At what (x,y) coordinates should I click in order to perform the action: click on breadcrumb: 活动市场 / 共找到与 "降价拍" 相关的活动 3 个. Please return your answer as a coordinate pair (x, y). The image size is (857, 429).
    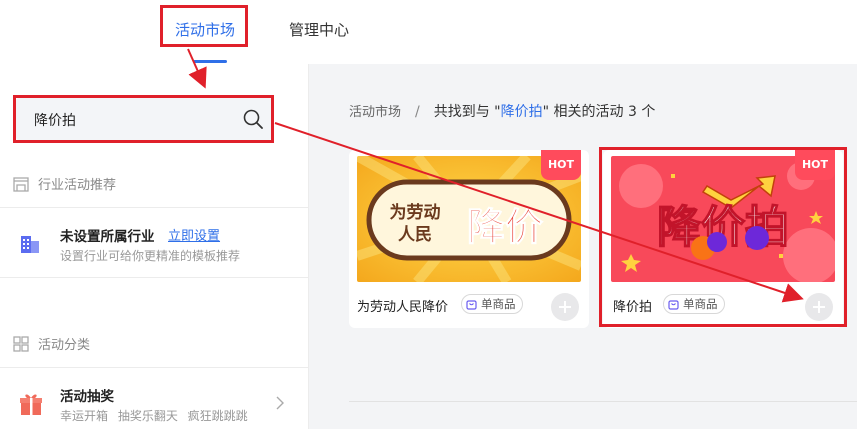
    Looking at the image, I should click on (502, 111).